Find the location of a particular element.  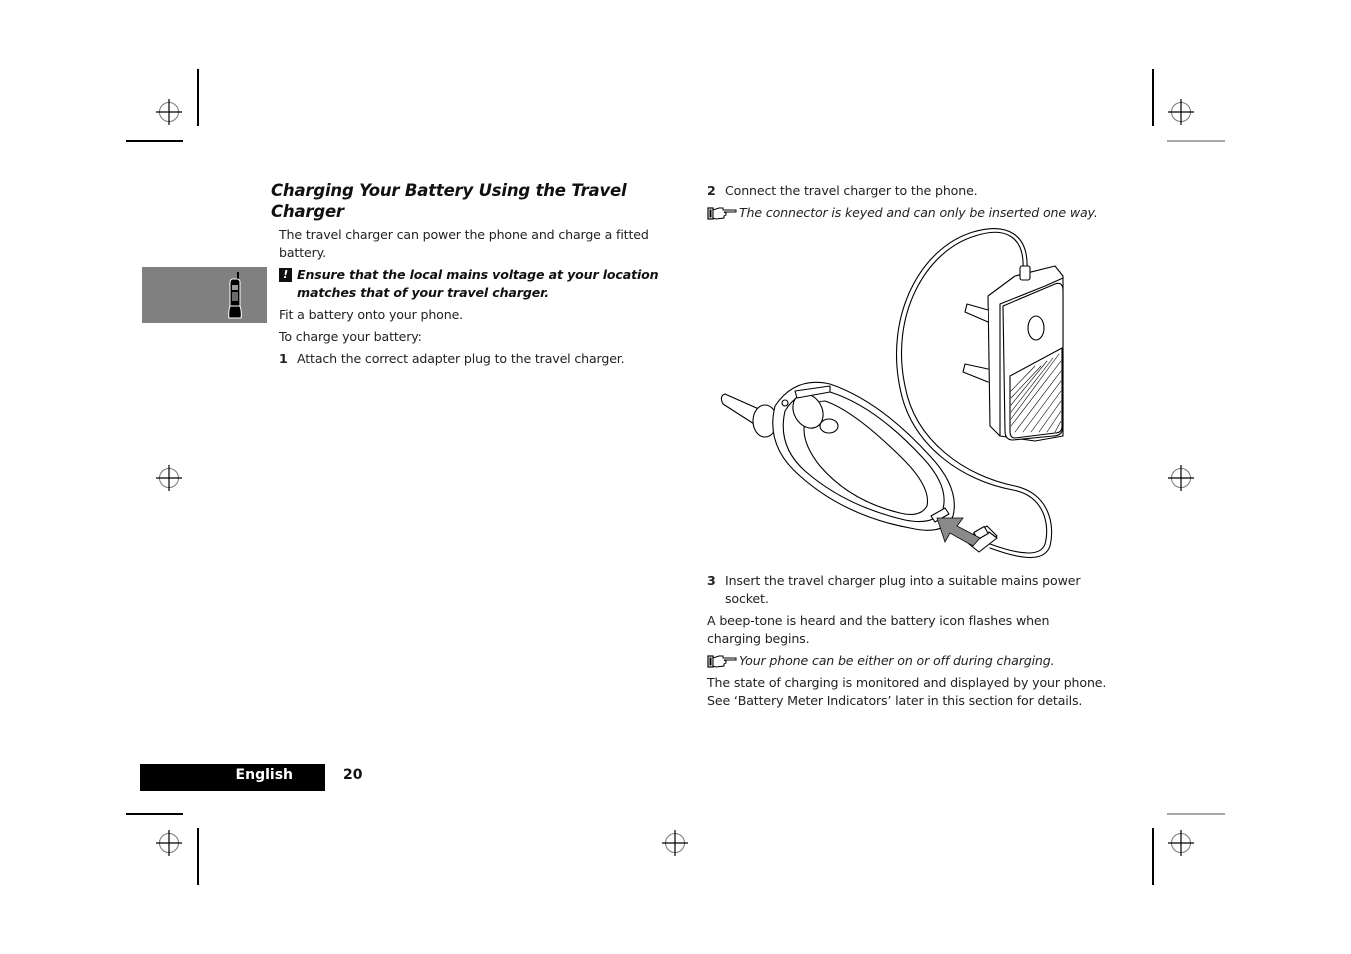

mobile-phone-icon is located at coordinates (235, 295).